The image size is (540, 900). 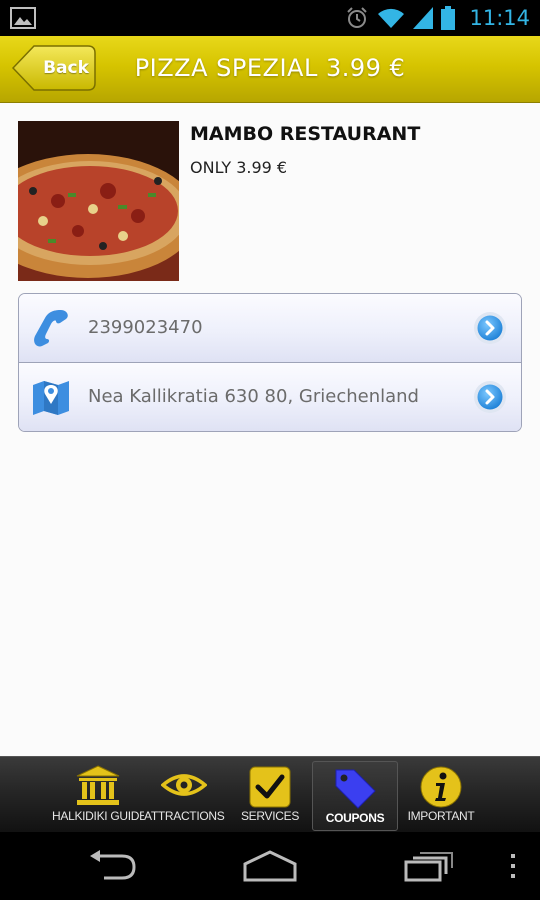 What do you see at coordinates (513, 866) in the screenshot?
I see `overflow-menu-icon` at bounding box center [513, 866].